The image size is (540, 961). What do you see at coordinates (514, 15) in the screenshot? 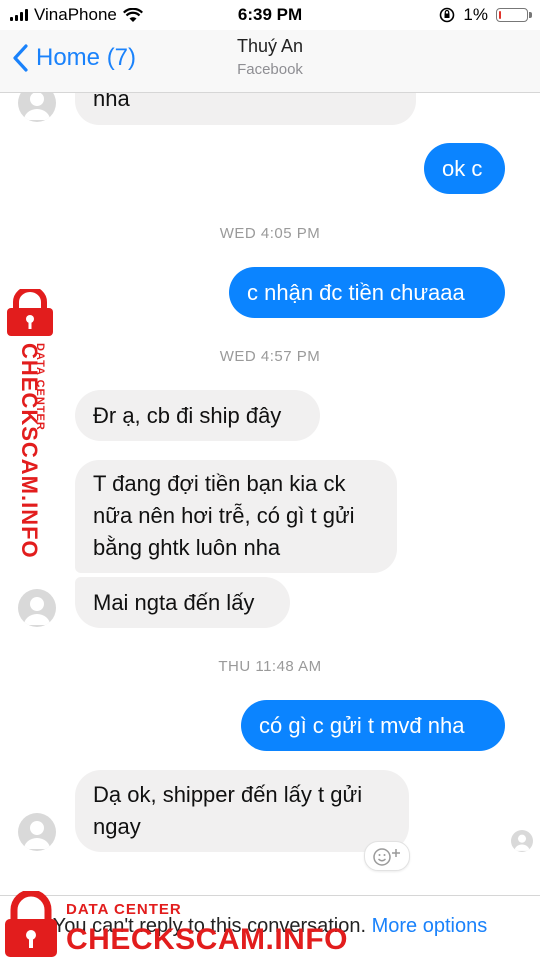
I see `battery-icon` at bounding box center [514, 15].